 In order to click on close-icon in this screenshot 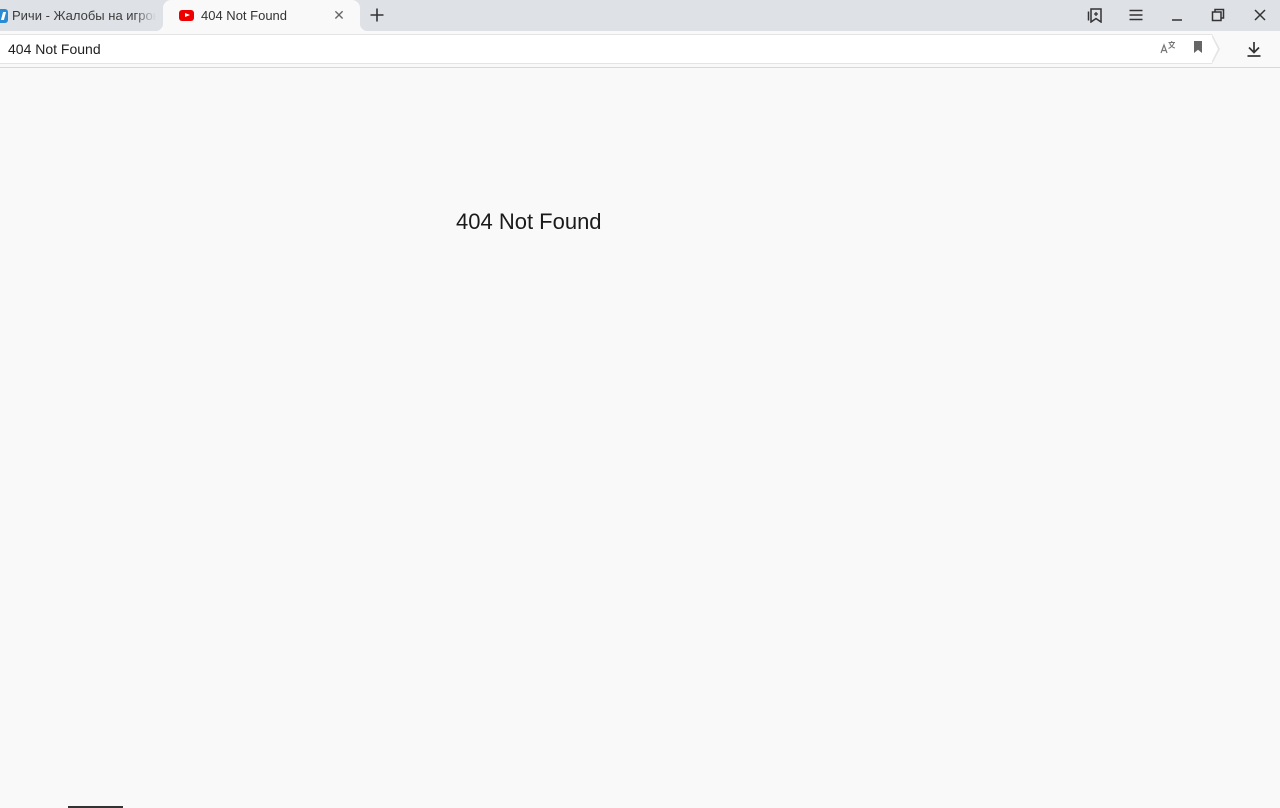, I will do `click(1260, 15)`.